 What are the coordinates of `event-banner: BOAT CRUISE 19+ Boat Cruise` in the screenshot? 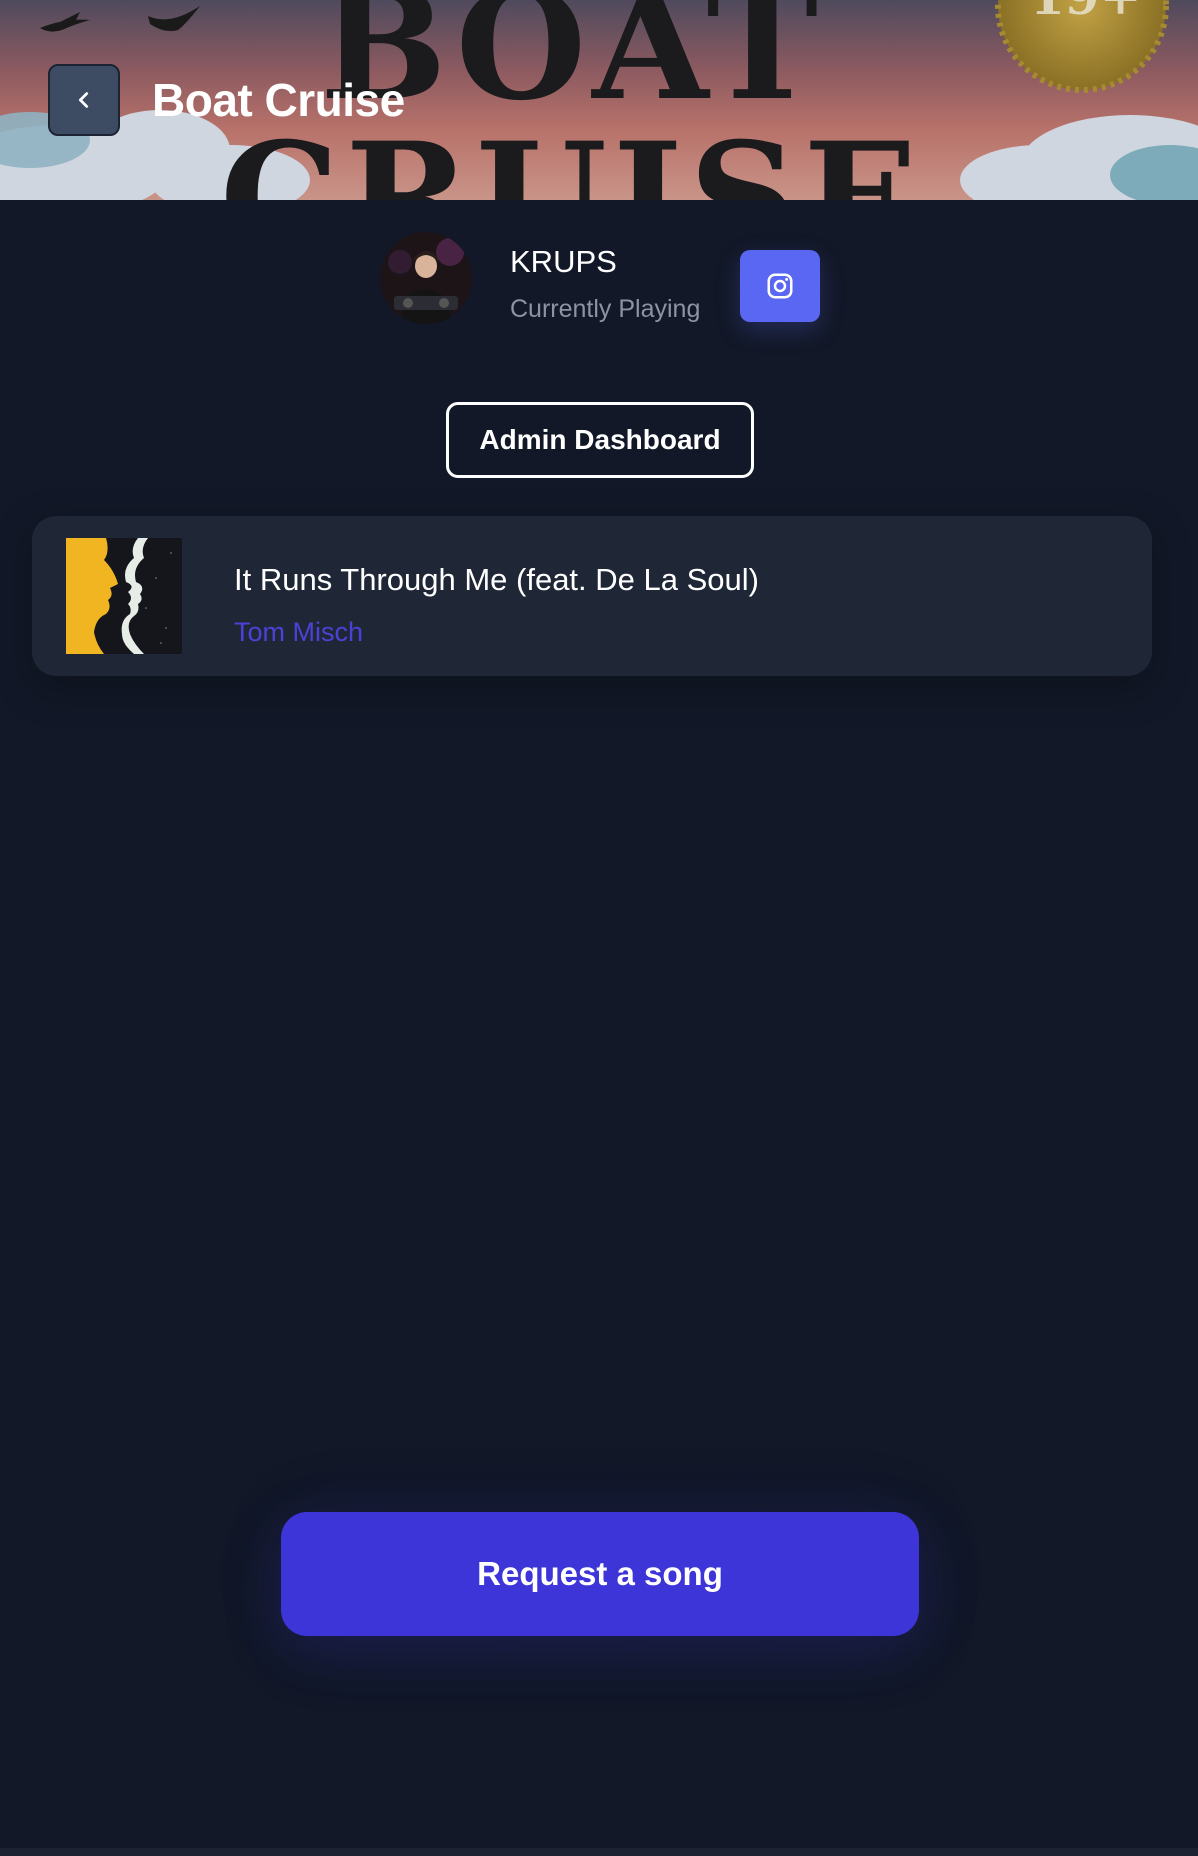 It's located at (599, 100).